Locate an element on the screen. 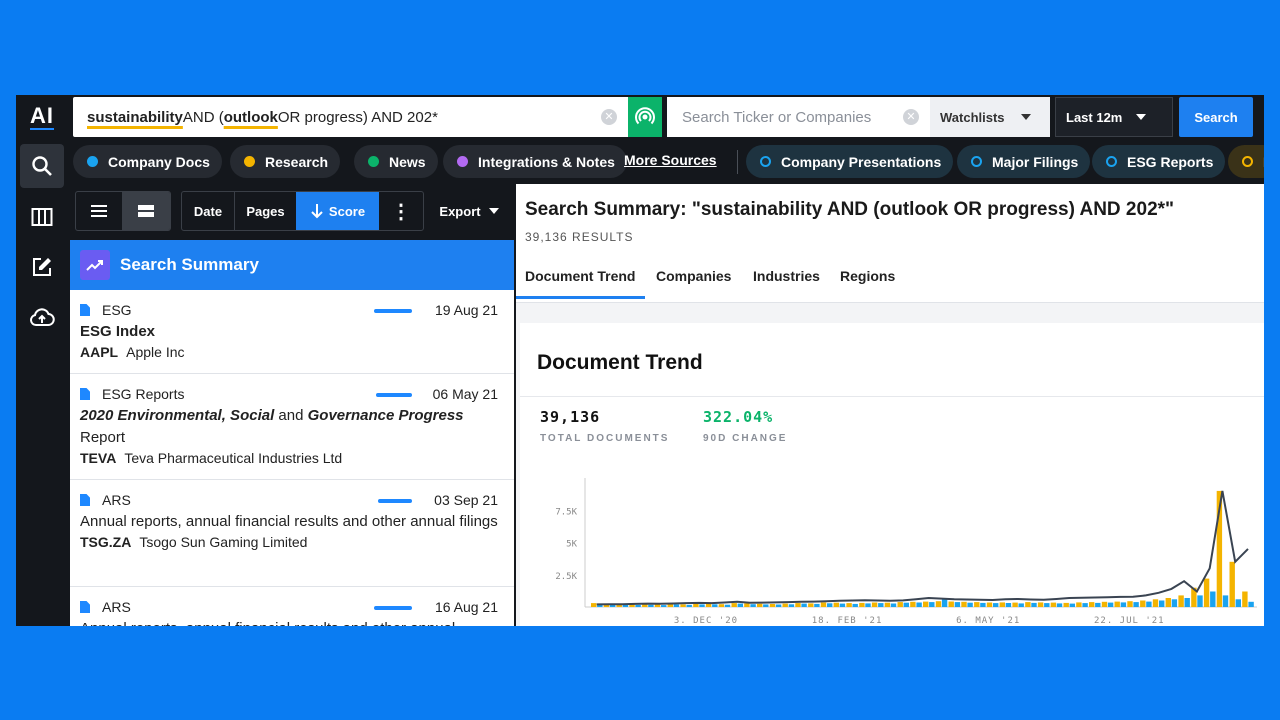 Image resolution: width=1280 pixels, height=720 pixels. notes-nav-button is located at coordinates (42, 267).